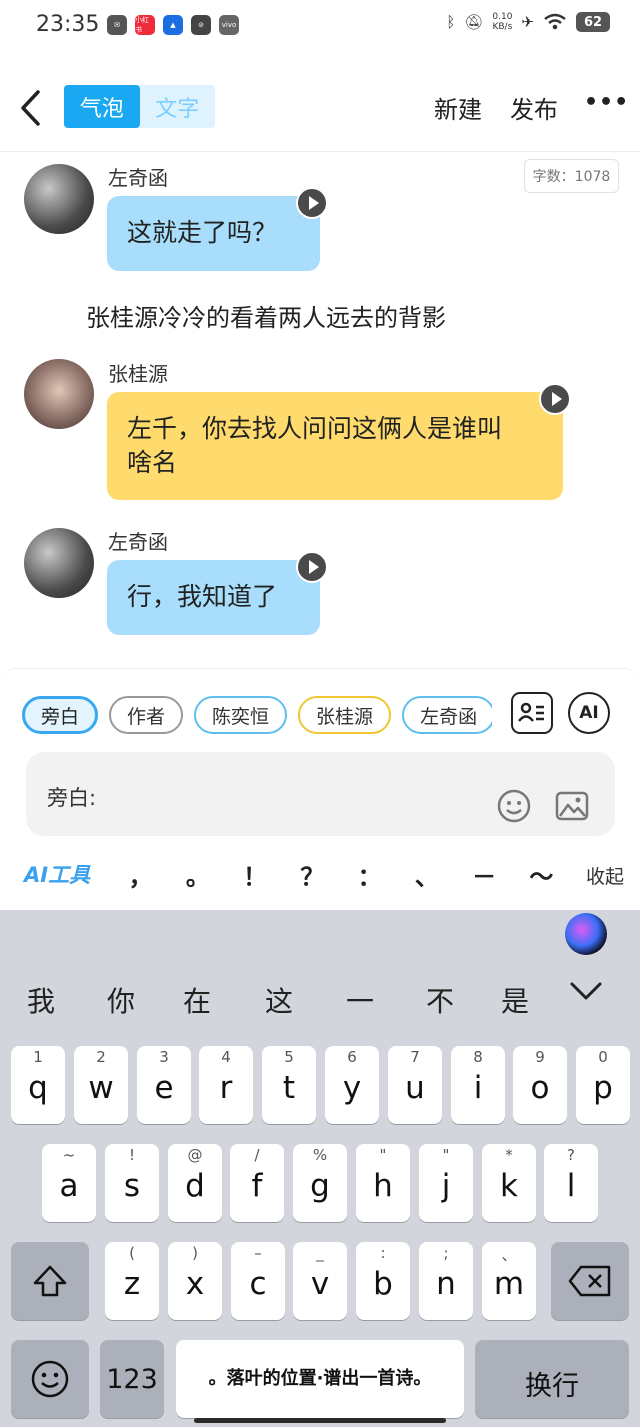 Image resolution: width=640 pixels, height=1427 pixels. Describe the element at coordinates (352, 1085) in the screenshot. I see `key-y: 6y` at that location.